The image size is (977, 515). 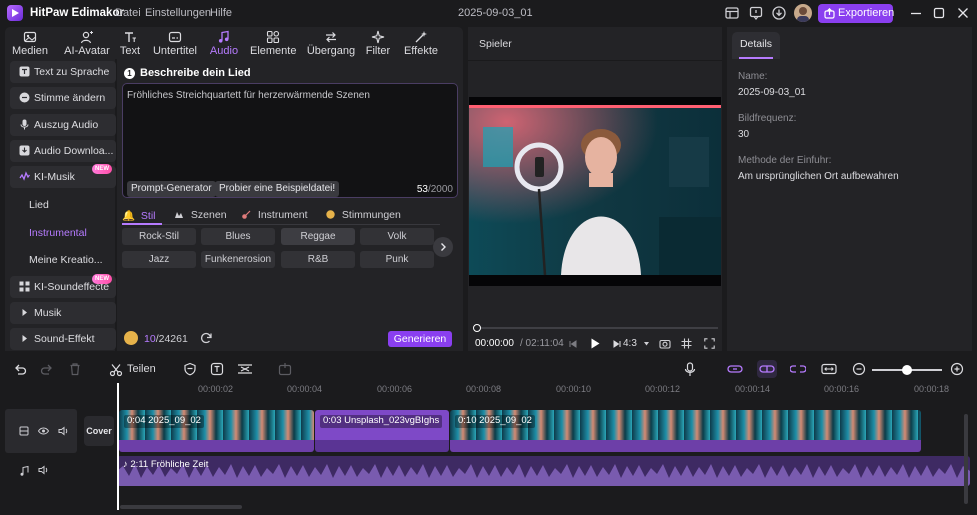 What do you see at coordinates (685, 431) in the screenshot?
I see `video-clip: 0:10 2025_09_02` at bounding box center [685, 431].